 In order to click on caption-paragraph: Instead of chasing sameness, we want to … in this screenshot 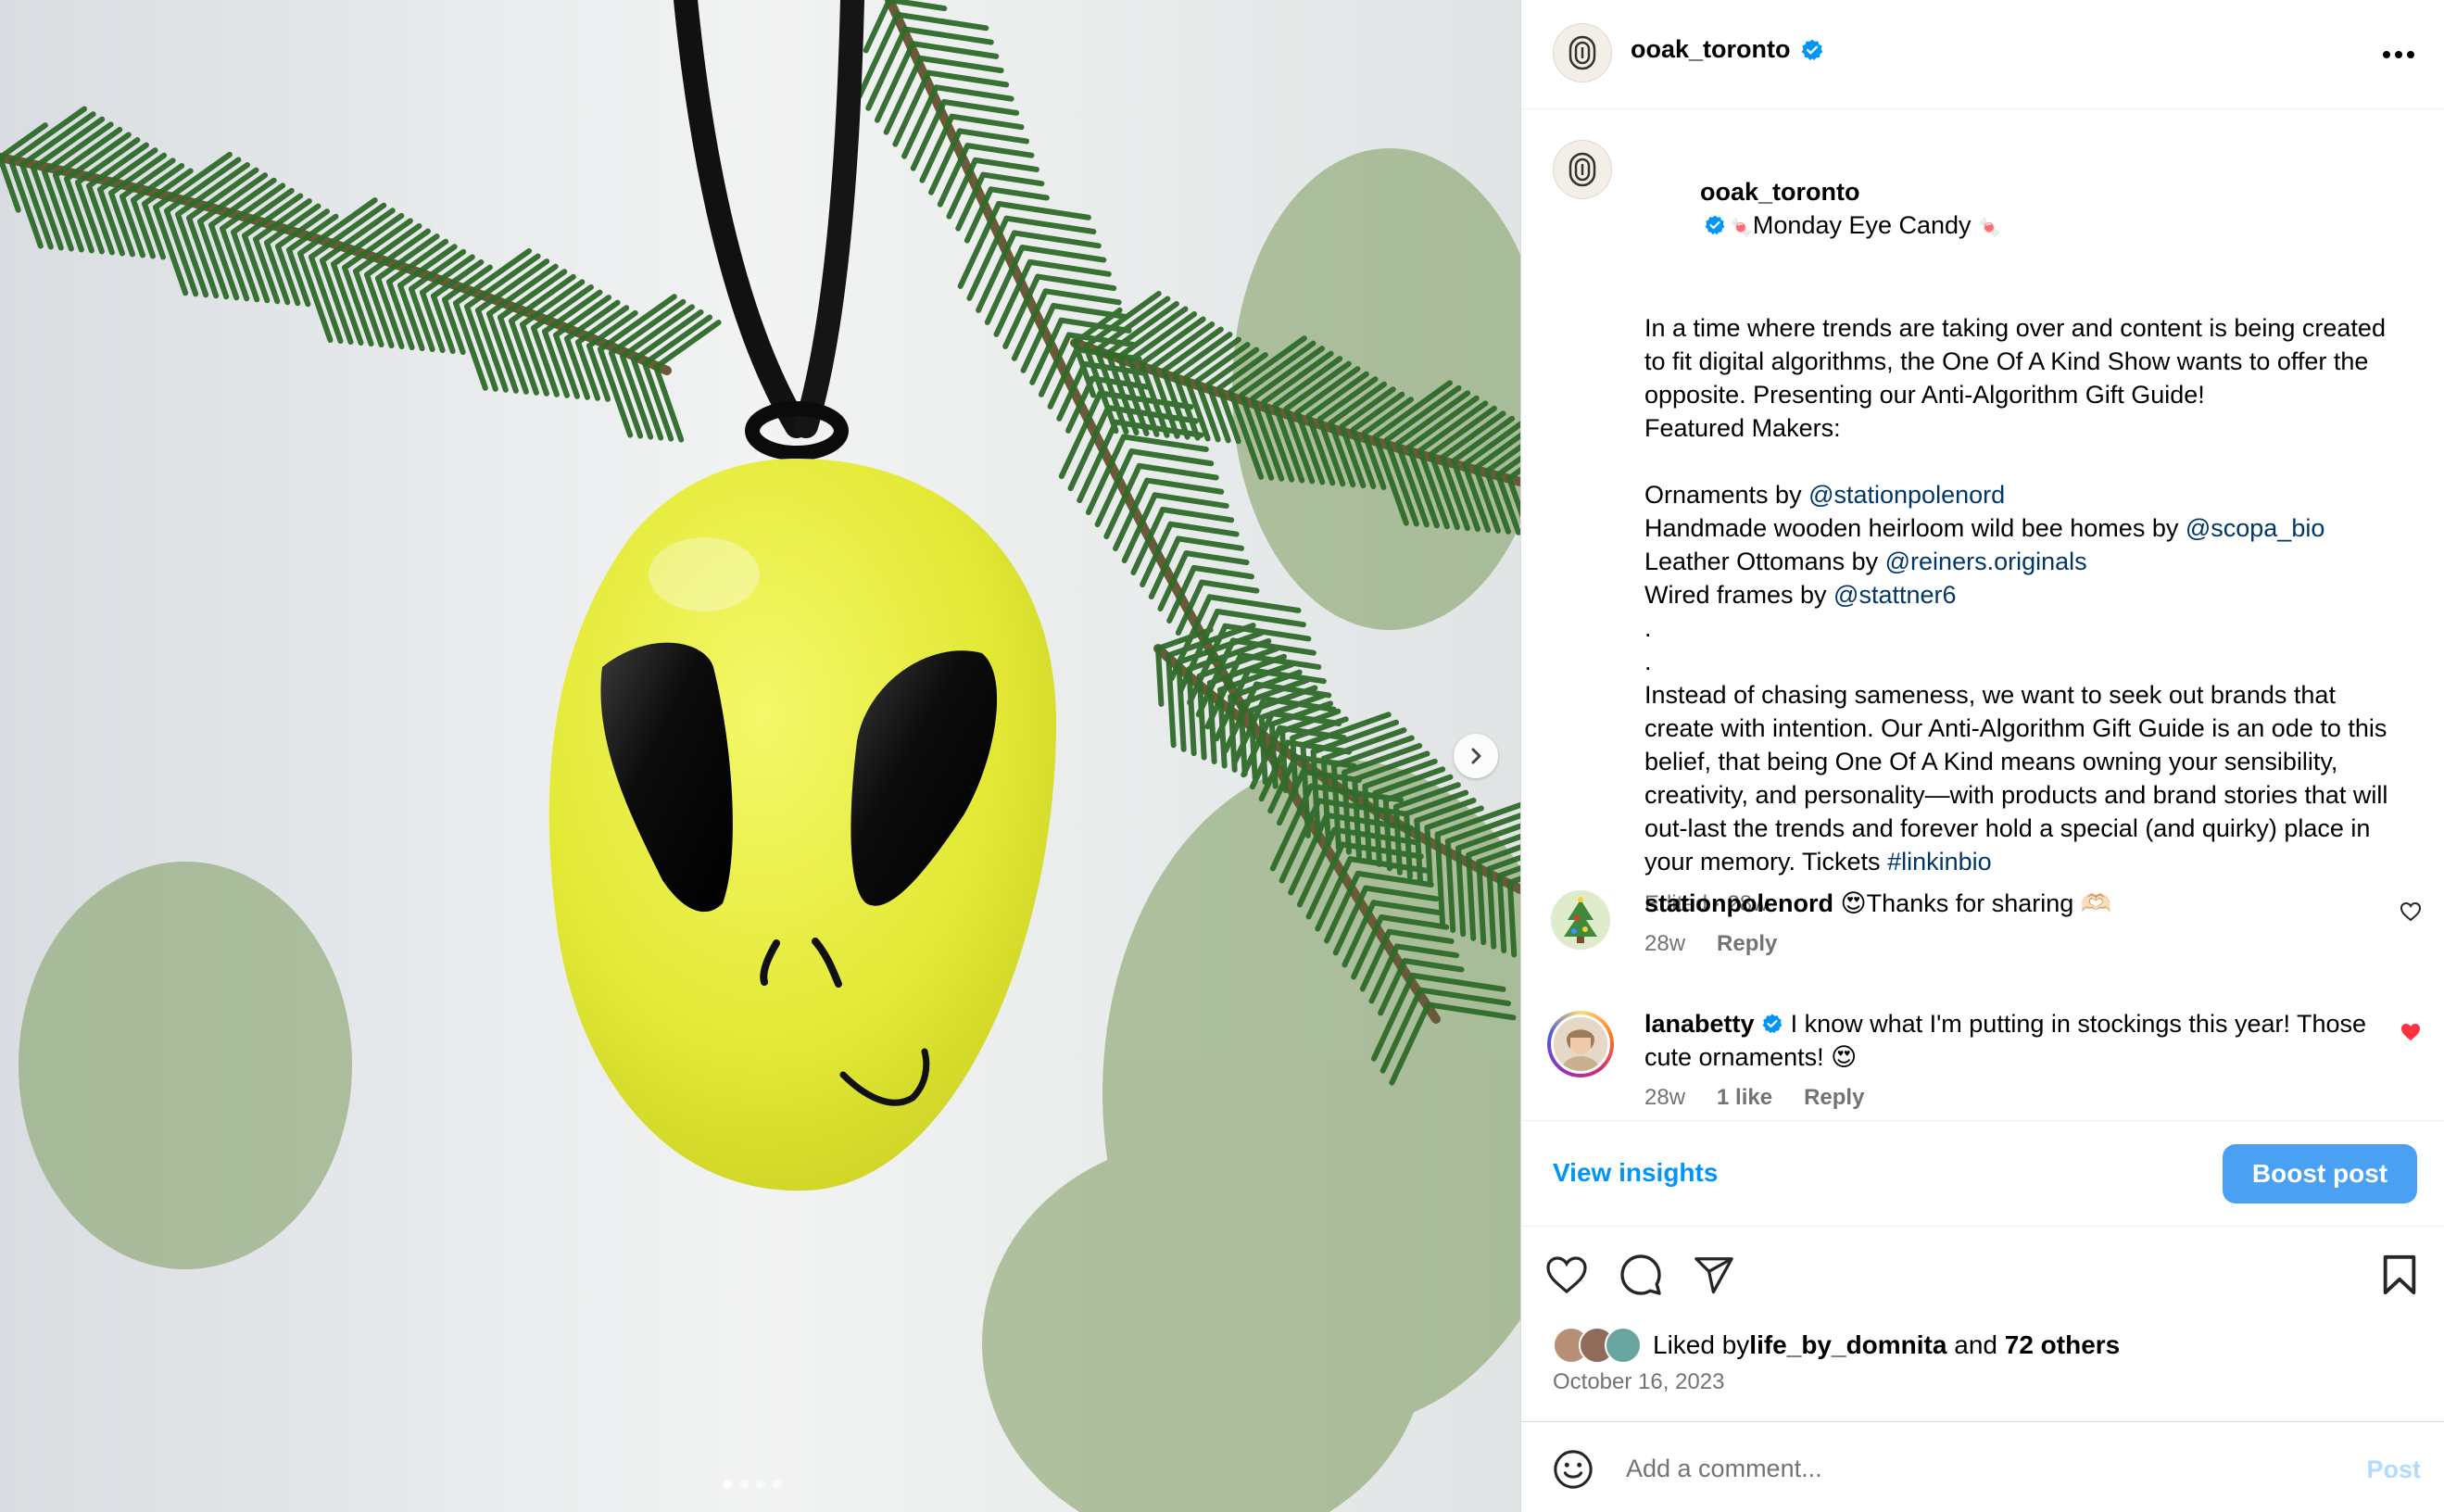, I will do `click(2024, 778)`.